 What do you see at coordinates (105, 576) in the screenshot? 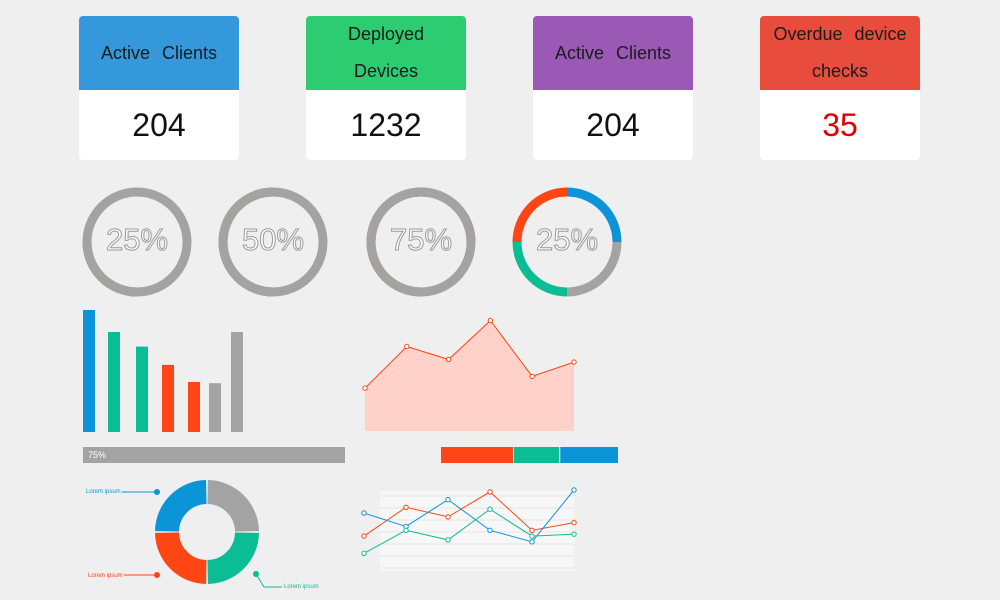
I see `legend-label-orange: Lorem ipsum` at bounding box center [105, 576].